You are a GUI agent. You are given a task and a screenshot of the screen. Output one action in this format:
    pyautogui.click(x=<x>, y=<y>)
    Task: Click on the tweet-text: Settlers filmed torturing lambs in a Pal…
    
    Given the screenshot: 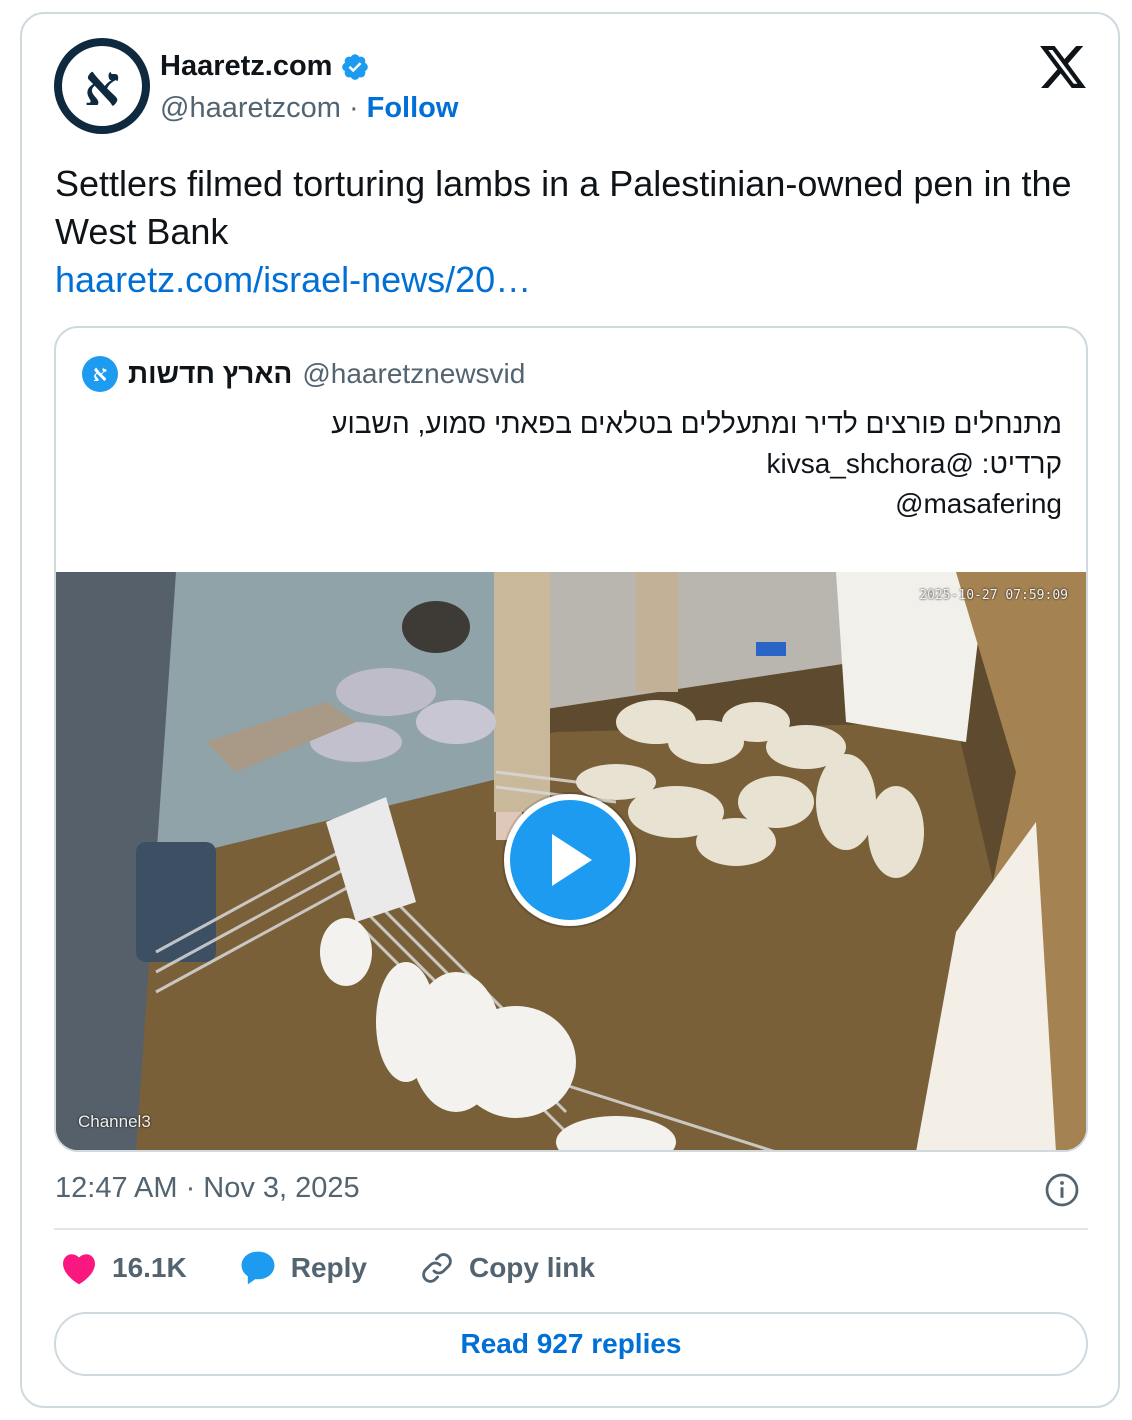 What is the action you would take?
    pyautogui.click(x=563, y=207)
    